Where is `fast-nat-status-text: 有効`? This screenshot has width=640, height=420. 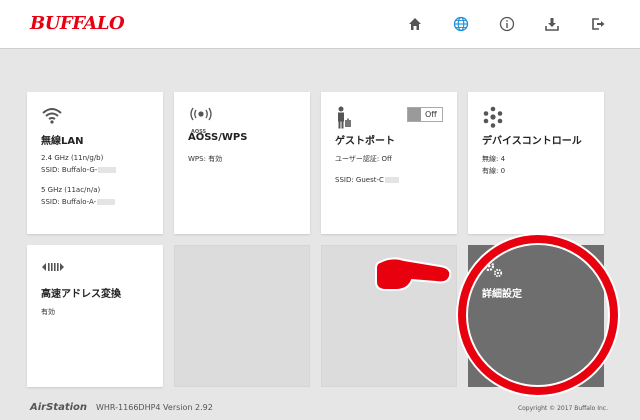 fast-nat-status-text: 有効 is located at coordinates (48, 312).